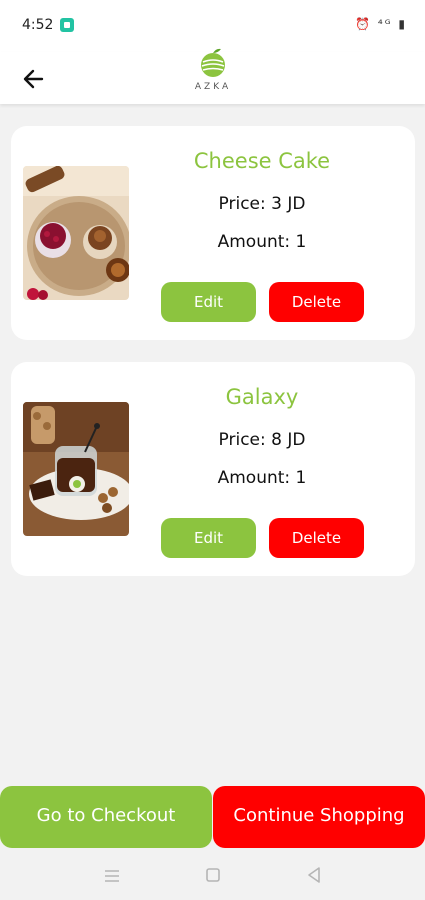 This screenshot has height=900, width=425. I want to click on app-logo: AZKA, so click(213, 71).